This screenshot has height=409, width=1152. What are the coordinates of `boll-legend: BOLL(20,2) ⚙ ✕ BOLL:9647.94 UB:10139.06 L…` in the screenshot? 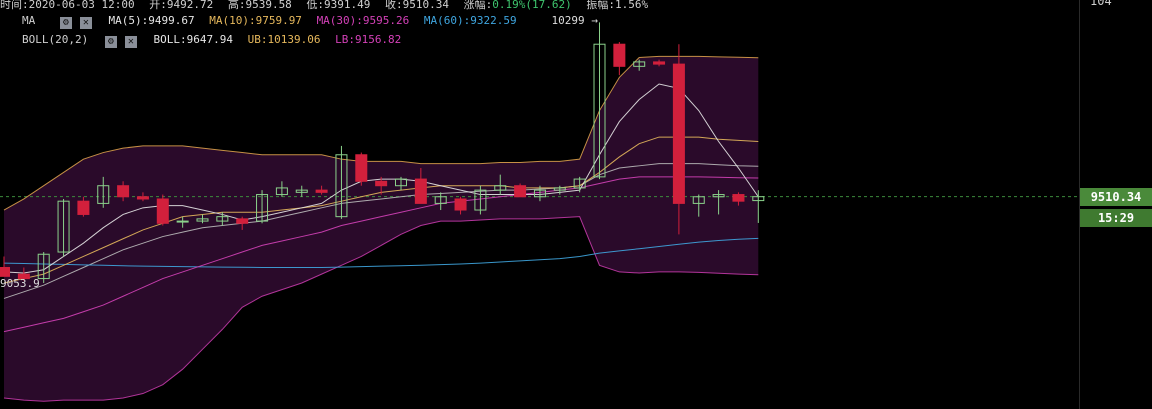 It's located at (215, 40).